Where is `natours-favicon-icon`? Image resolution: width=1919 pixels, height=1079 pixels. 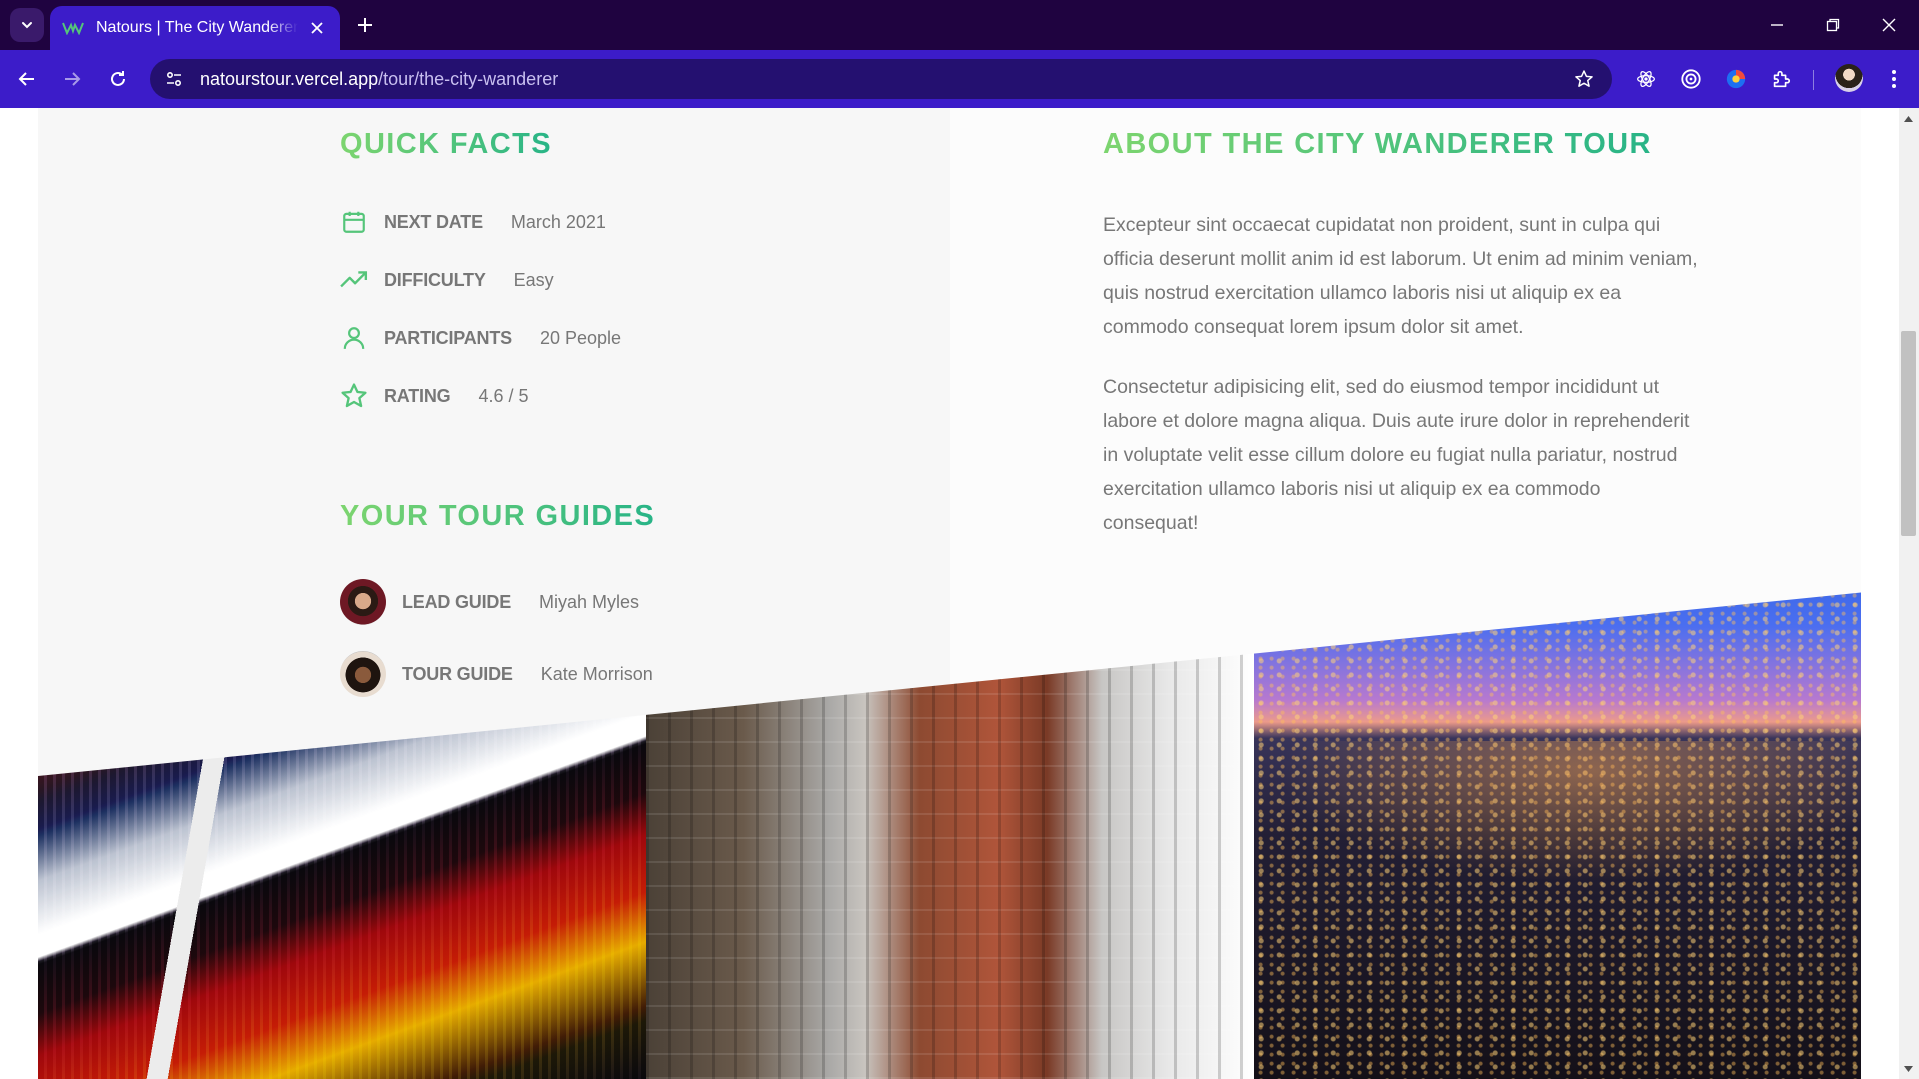 natours-favicon-icon is located at coordinates (74, 28).